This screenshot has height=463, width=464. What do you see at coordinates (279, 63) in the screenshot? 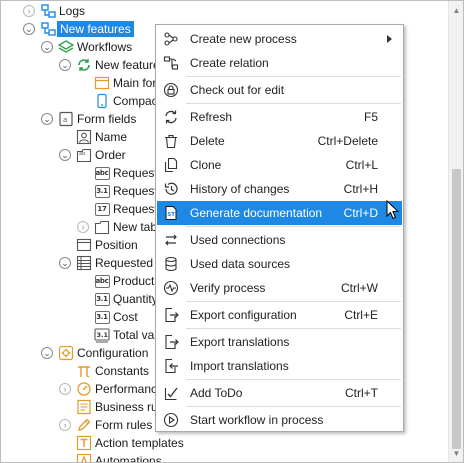
I see `menu-item-create-relation: Create relation` at bounding box center [279, 63].